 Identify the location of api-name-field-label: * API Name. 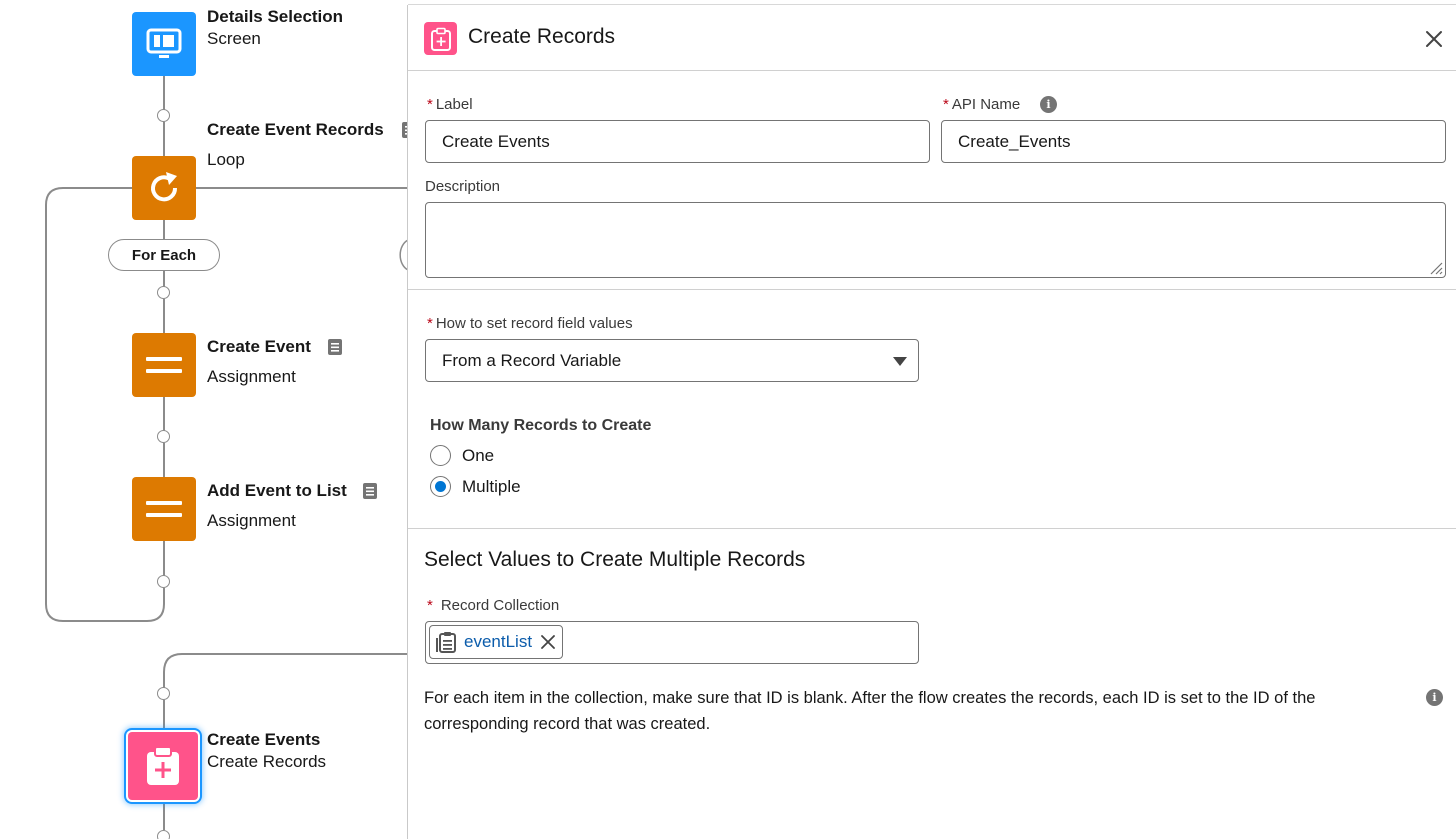
(982, 104).